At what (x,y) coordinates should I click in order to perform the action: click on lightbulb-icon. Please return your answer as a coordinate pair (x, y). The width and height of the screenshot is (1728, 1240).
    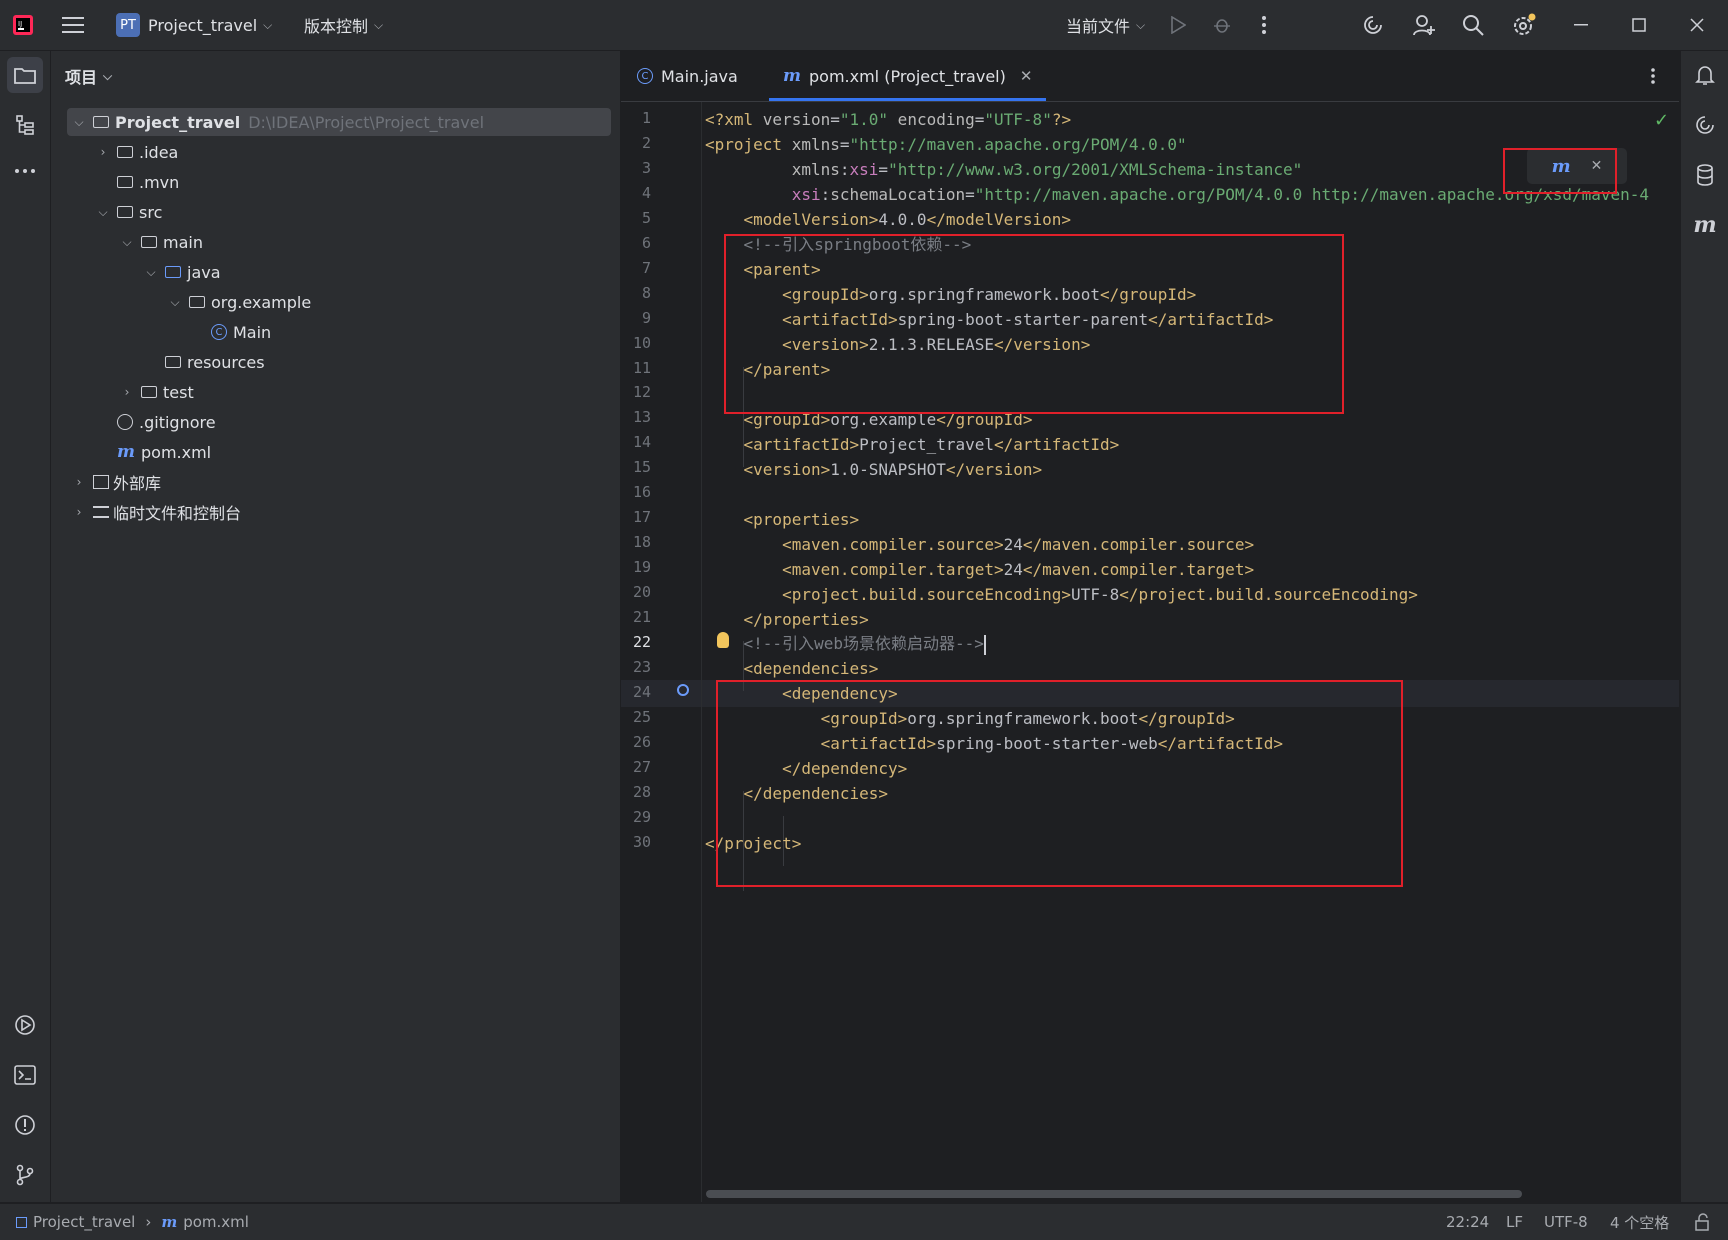
    Looking at the image, I should click on (723, 640).